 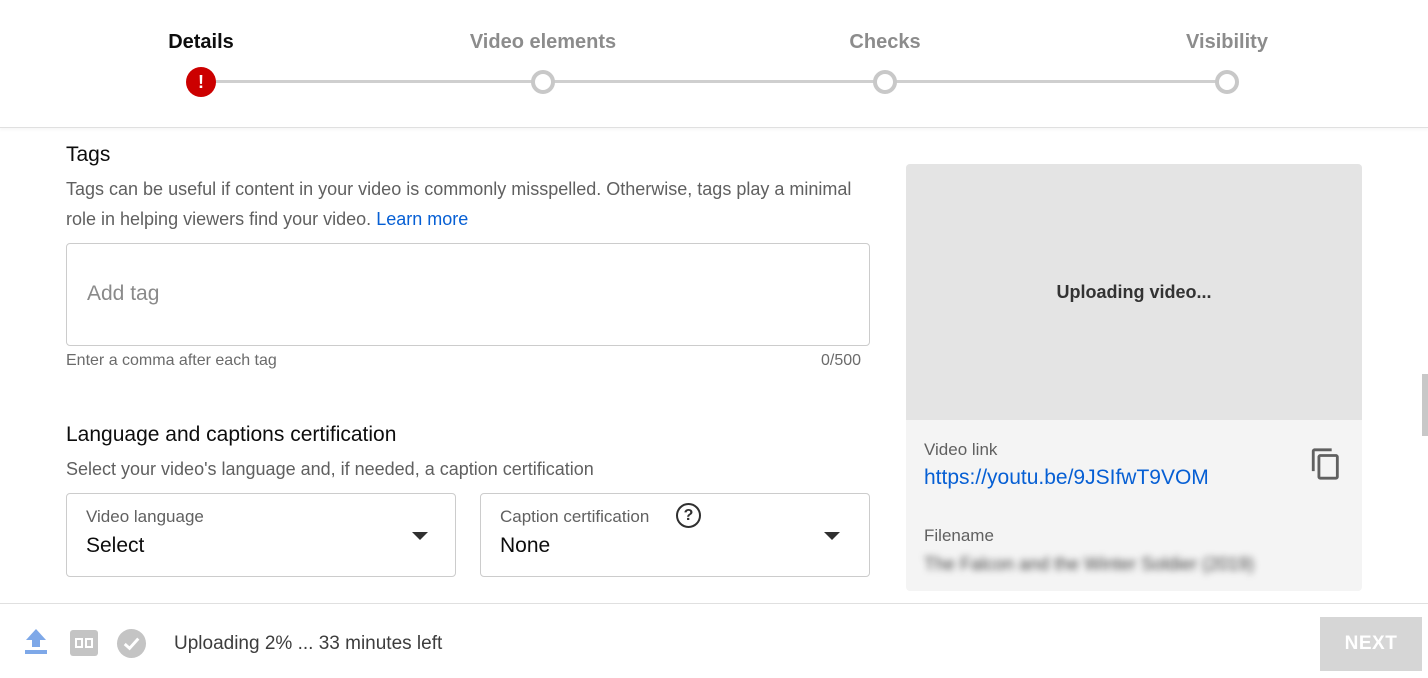 I want to click on step-checks-dot, so click(x=885, y=82).